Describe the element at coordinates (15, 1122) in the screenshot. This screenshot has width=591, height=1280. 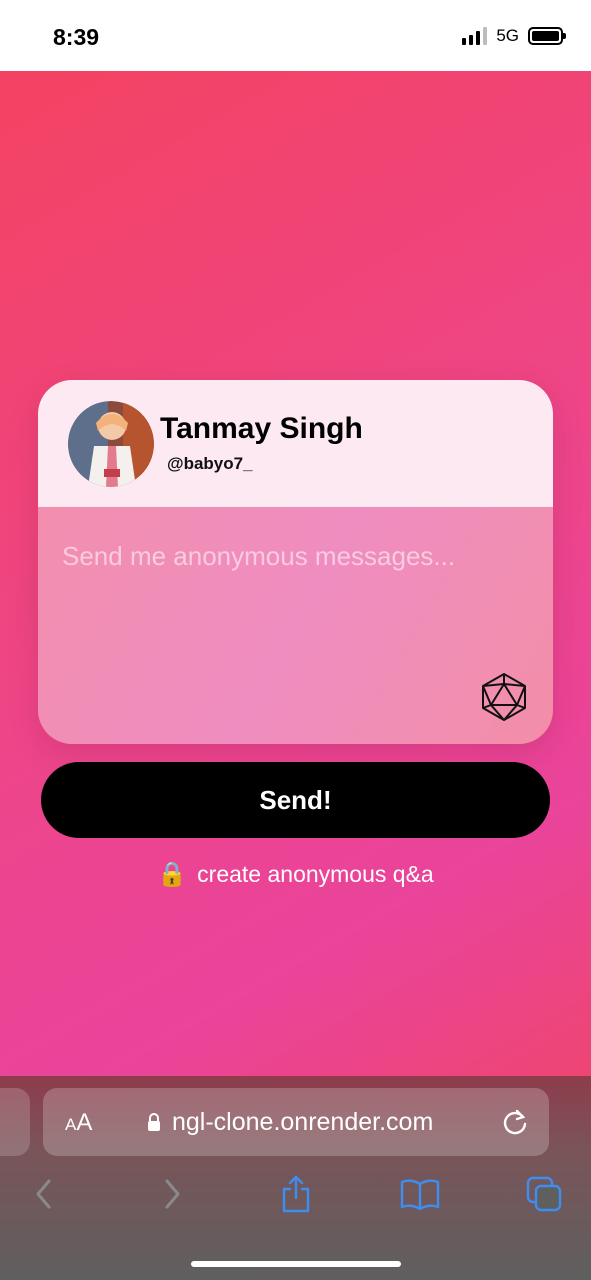
I see `previous-tab-preview` at that location.